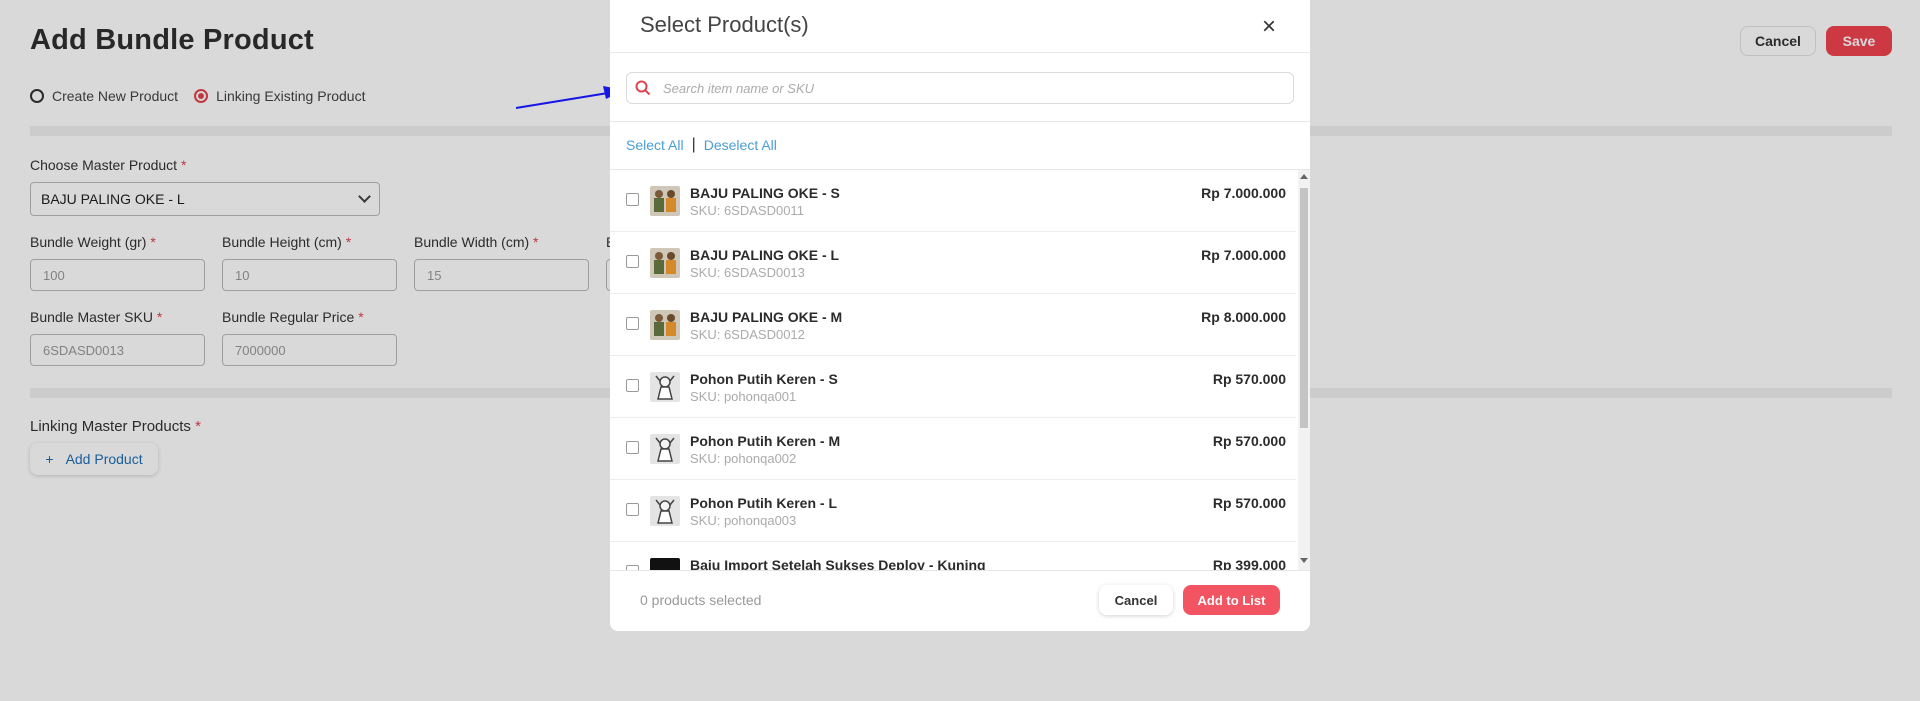 This screenshot has width=1920, height=701. What do you see at coordinates (743, 396) in the screenshot?
I see `product-sku: SKU: pohonqa001` at bounding box center [743, 396].